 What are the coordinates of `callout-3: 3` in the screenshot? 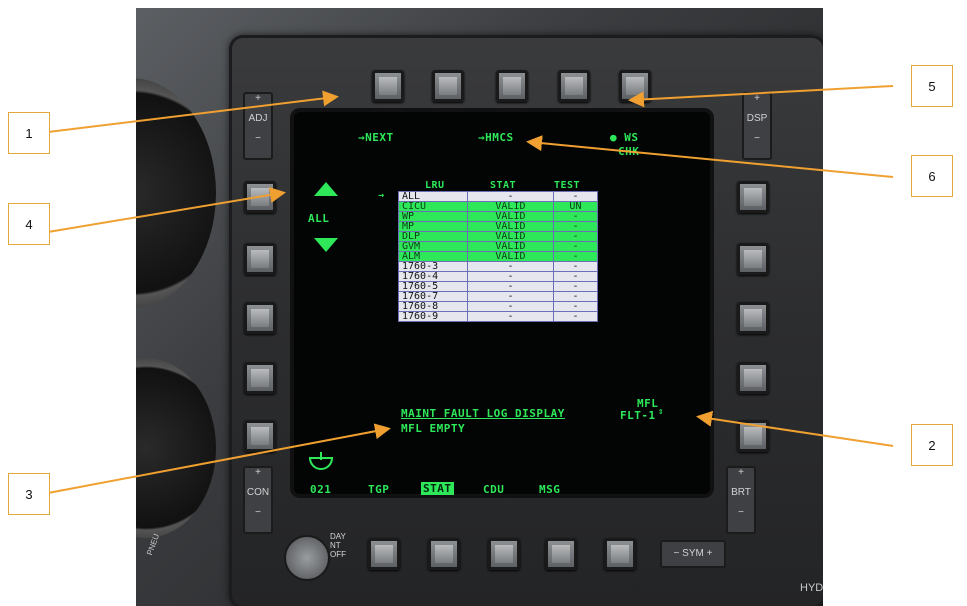 It's located at (29, 494).